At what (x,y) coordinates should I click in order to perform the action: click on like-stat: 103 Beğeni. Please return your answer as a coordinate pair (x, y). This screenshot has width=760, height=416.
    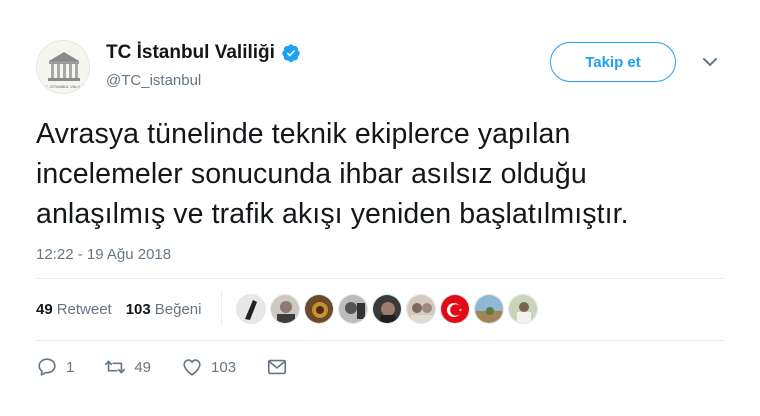
    Looking at the image, I should click on (164, 309).